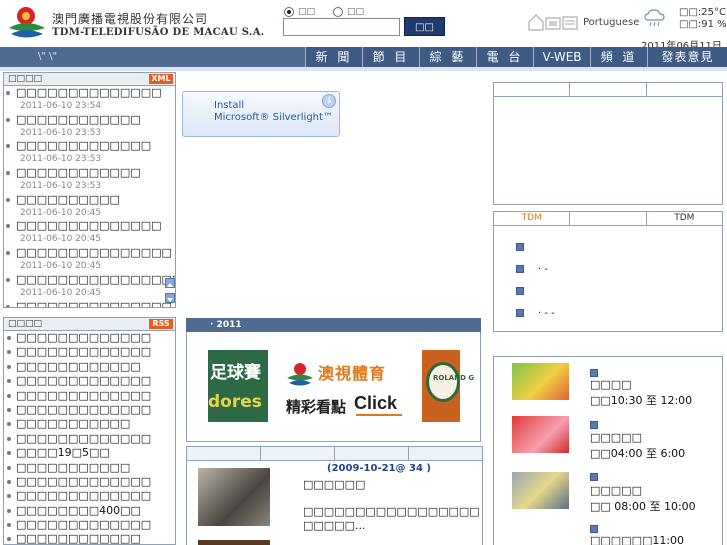 Image resolution: width=727 pixels, height=545 pixels. I want to click on feature-thumbnail, so click(234, 497).